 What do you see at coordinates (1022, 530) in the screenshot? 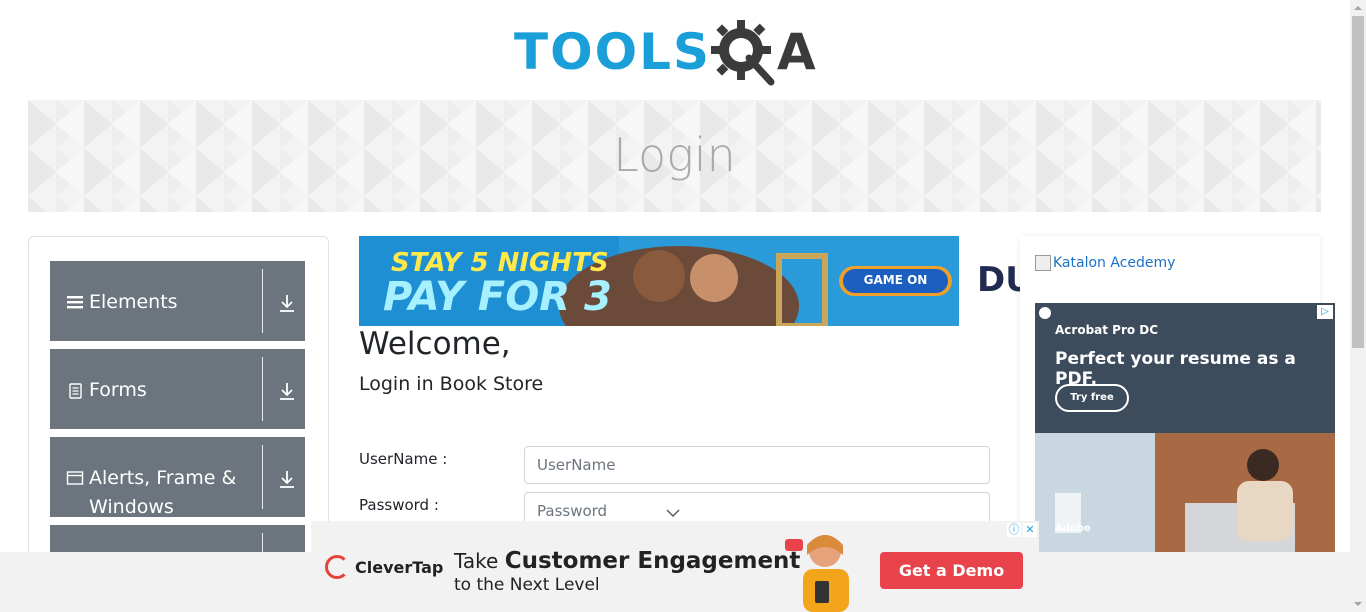
I see `ad-controls: ⓘ ✕` at bounding box center [1022, 530].